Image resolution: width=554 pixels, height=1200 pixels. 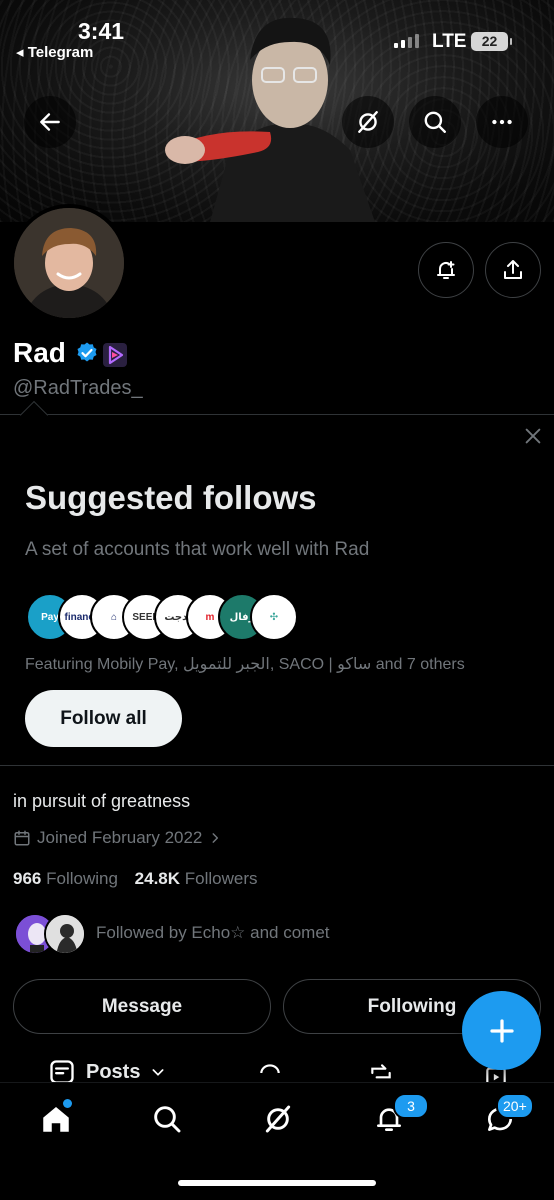 I want to click on nav-notifications: 3, so click(x=399, y=1116).